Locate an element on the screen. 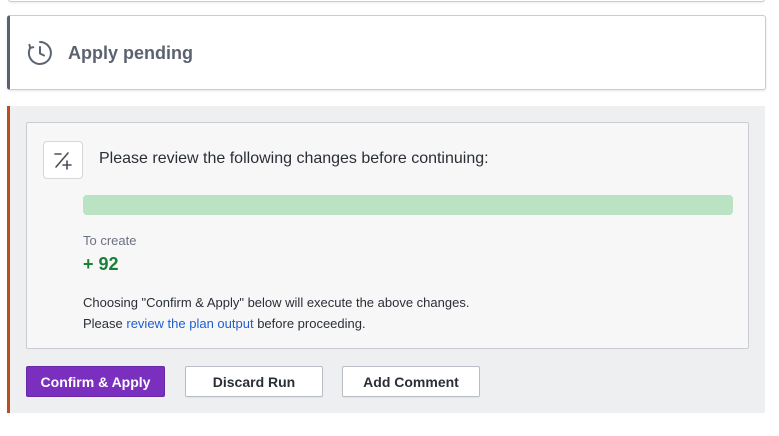 This screenshot has height=436, width=779. to-create-label: To create is located at coordinates (110, 240).